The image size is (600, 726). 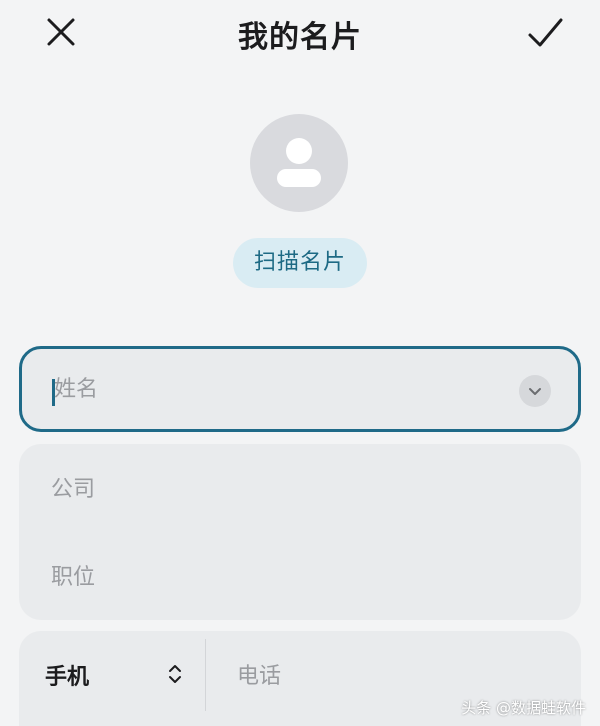 I want to click on name-field, so click(x=300, y=389).